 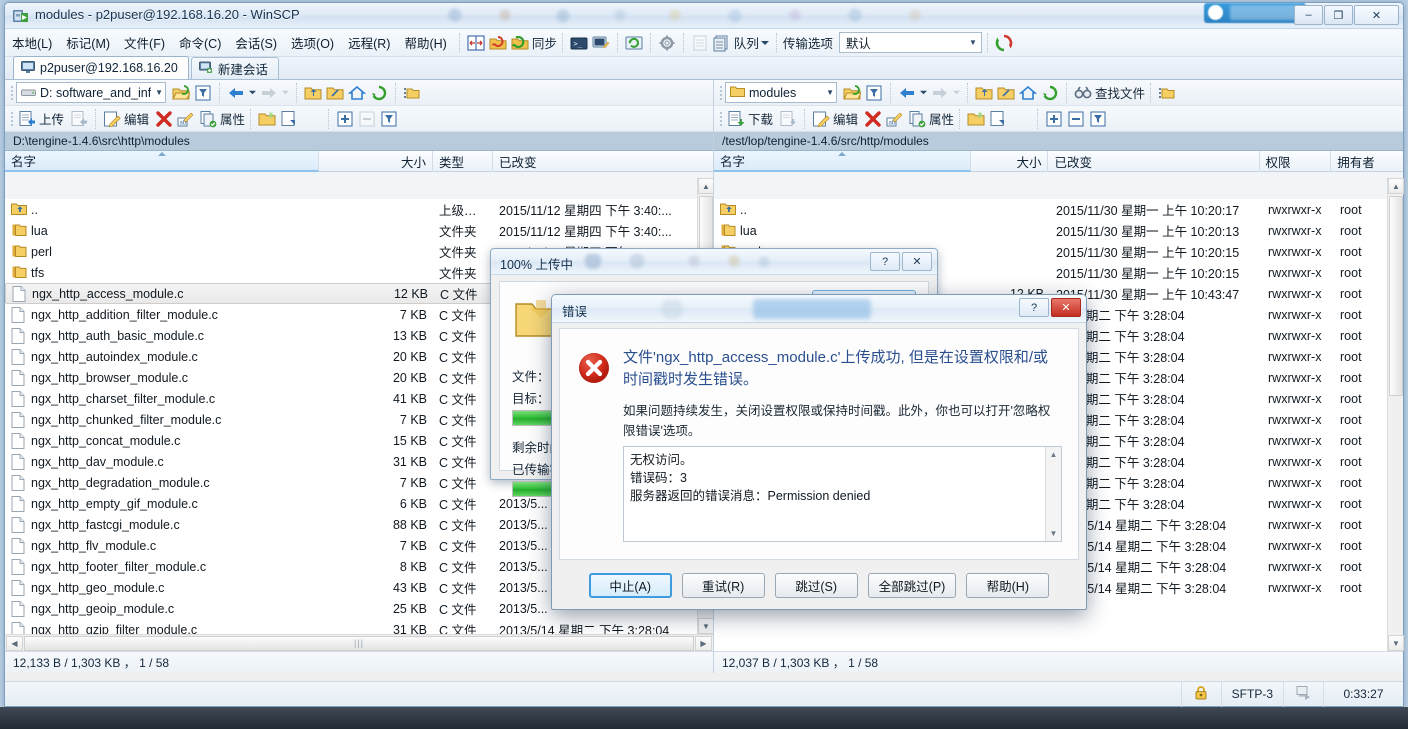 I want to click on close-button: ✕, so click(x=1376, y=15).